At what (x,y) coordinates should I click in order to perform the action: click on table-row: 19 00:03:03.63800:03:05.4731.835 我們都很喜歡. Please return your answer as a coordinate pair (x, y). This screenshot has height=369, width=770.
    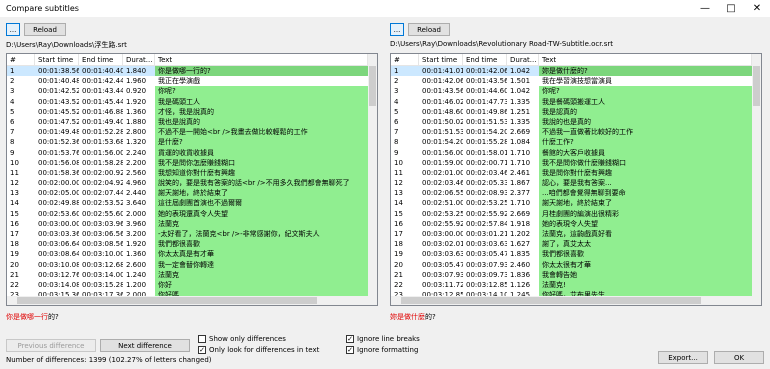
    Looking at the image, I should click on (576, 254).